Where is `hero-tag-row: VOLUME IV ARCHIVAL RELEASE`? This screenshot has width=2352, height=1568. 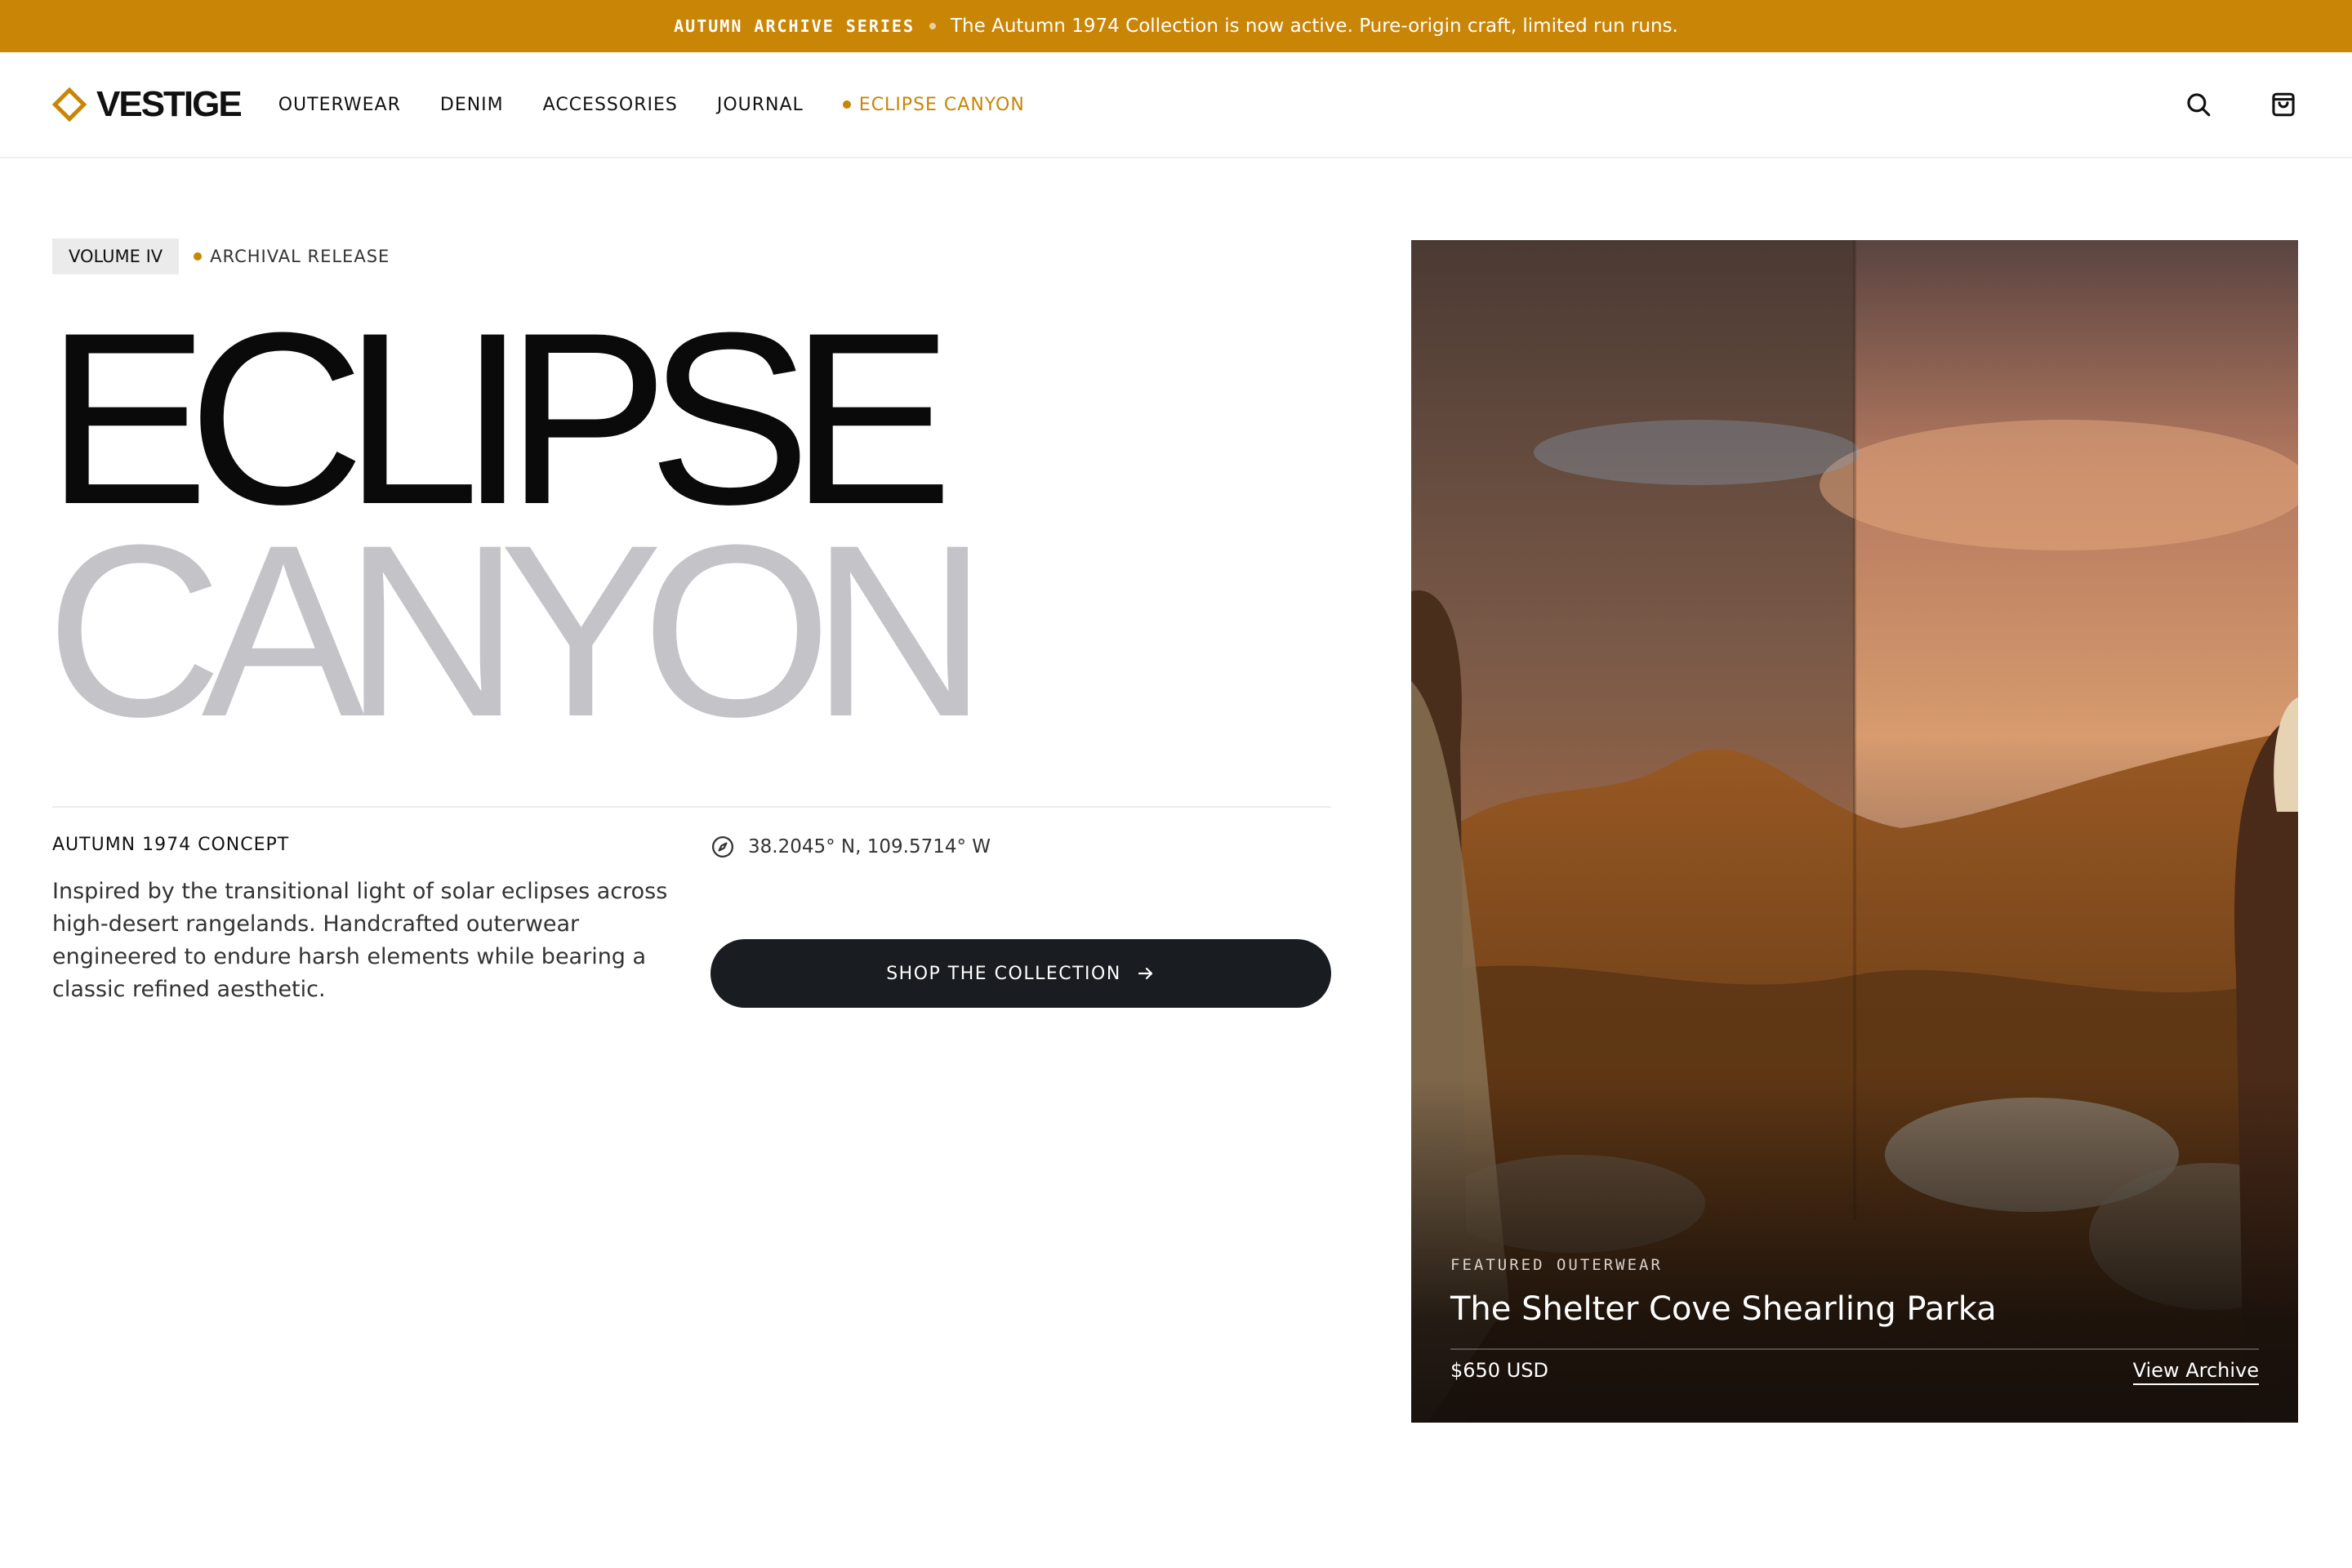 hero-tag-row: VOLUME IV ARCHIVAL RELEASE is located at coordinates (221, 256).